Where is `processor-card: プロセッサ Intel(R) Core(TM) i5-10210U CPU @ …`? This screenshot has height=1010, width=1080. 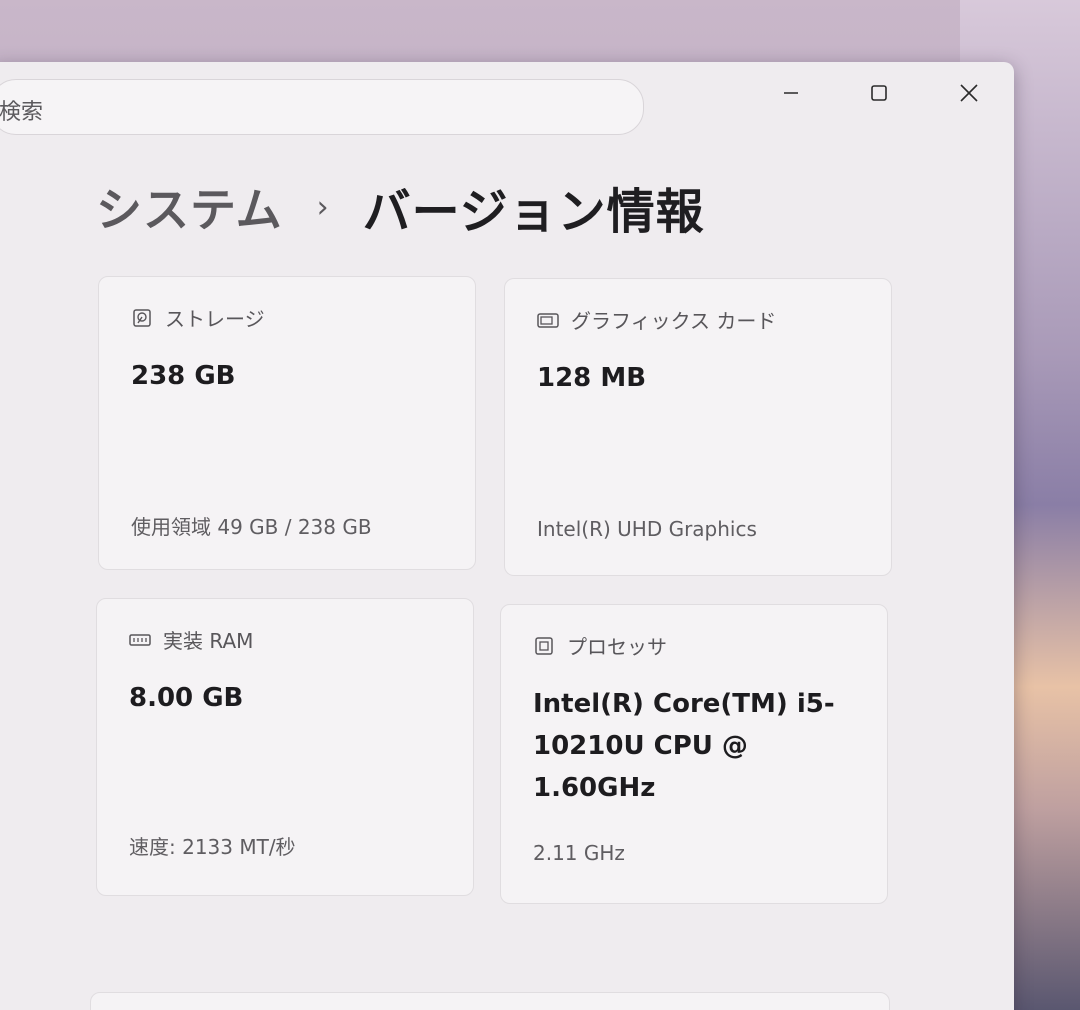 processor-card: プロセッサ Intel(R) Core(TM) i5-10210U CPU @ … is located at coordinates (694, 754).